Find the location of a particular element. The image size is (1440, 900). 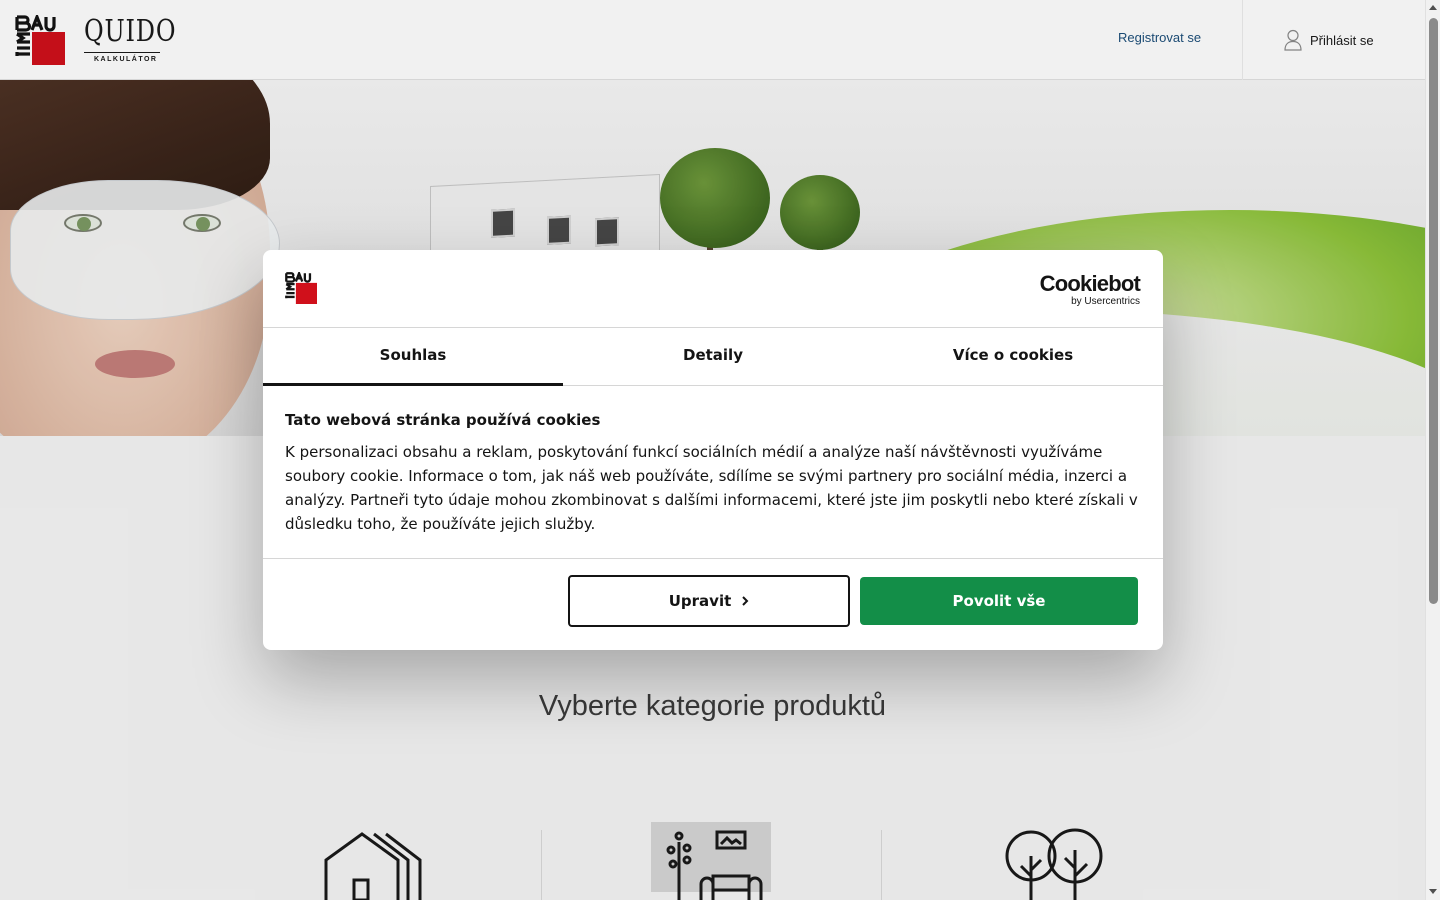

chevron-right-icon is located at coordinates (745, 601).